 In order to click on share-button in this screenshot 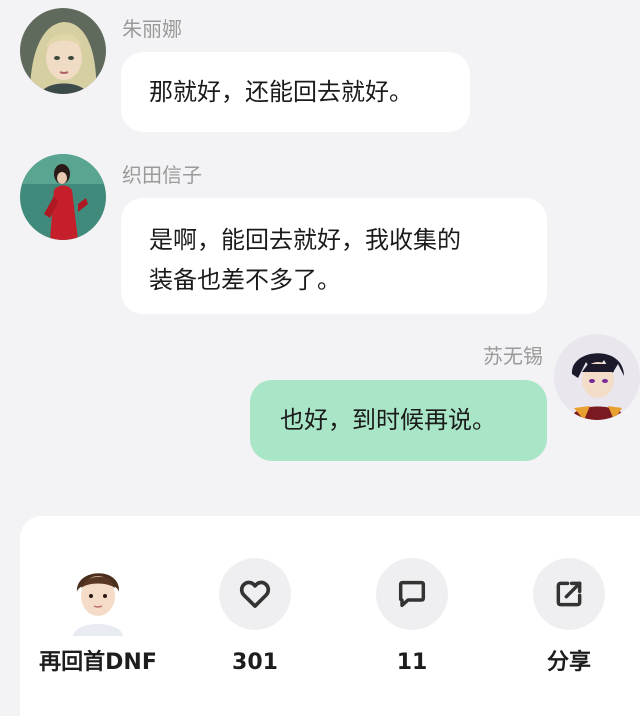, I will do `click(569, 594)`.